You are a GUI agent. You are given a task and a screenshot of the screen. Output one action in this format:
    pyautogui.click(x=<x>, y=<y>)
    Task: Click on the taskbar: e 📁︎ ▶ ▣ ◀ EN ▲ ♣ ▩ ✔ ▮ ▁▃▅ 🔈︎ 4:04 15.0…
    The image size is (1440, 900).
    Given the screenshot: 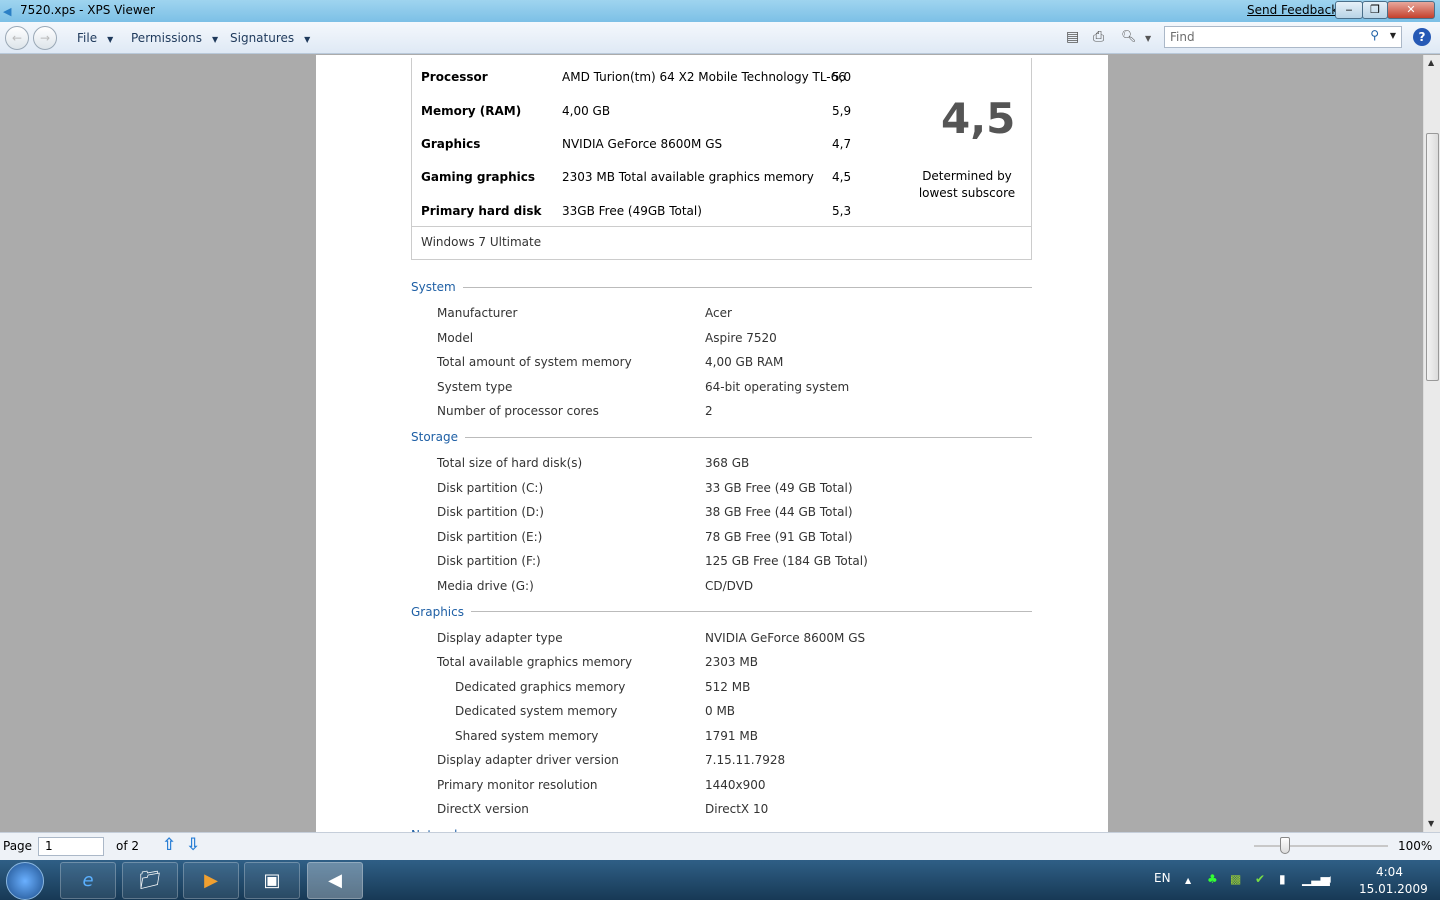 What is the action you would take?
    pyautogui.click(x=720, y=880)
    